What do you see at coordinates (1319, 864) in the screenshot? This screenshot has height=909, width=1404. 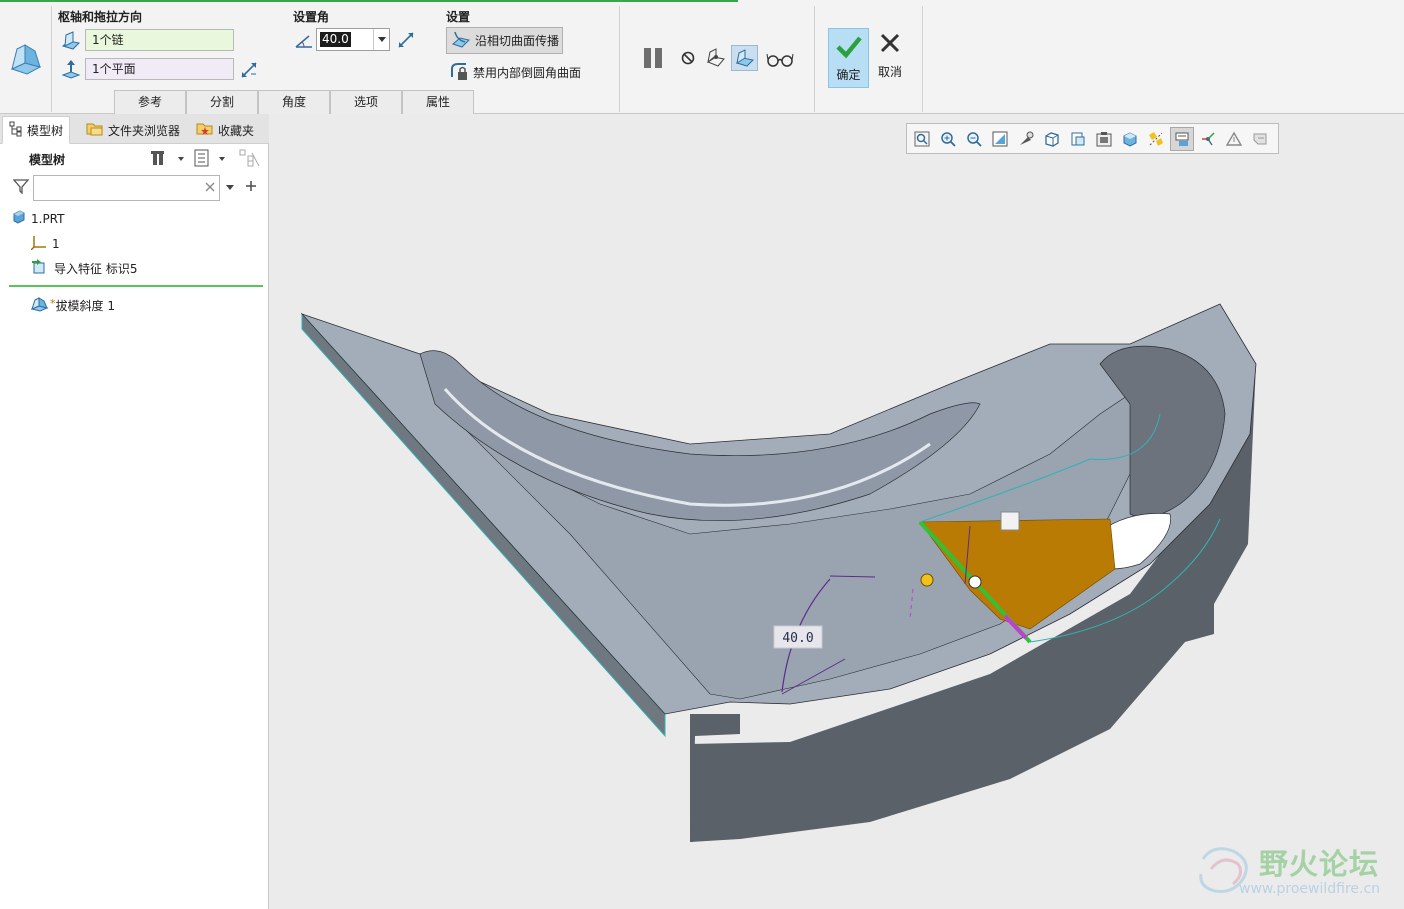 I see `watermark-title: 野火论坛` at bounding box center [1319, 864].